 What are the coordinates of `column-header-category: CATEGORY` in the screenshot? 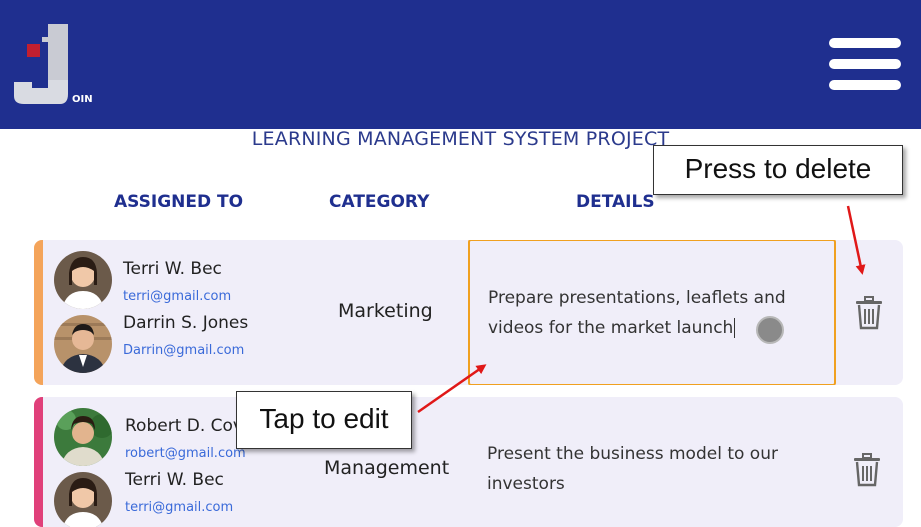 It's located at (379, 202).